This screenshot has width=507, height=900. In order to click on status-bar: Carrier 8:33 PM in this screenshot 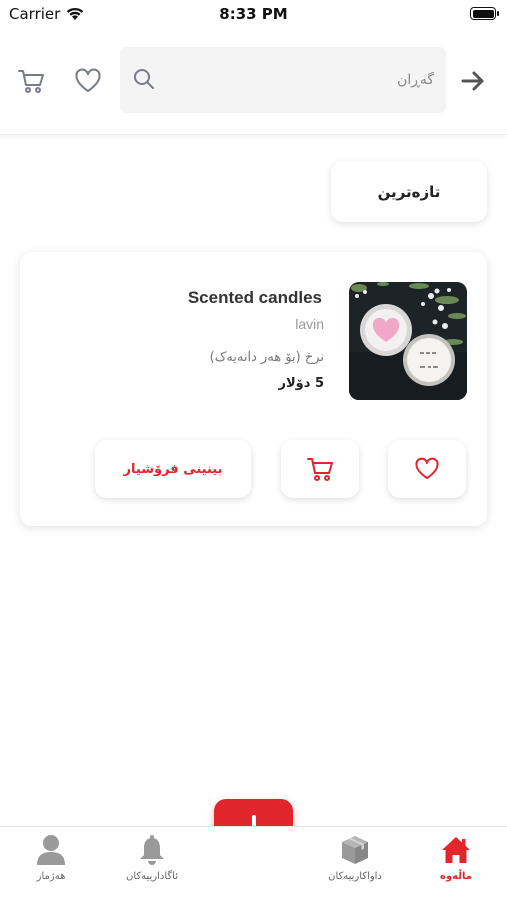, I will do `click(253, 14)`.